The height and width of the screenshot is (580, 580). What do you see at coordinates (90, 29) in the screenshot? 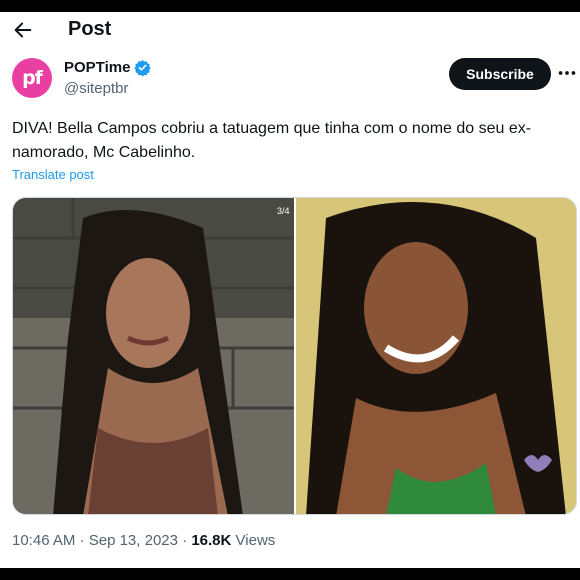
I see `page-title: Post` at bounding box center [90, 29].